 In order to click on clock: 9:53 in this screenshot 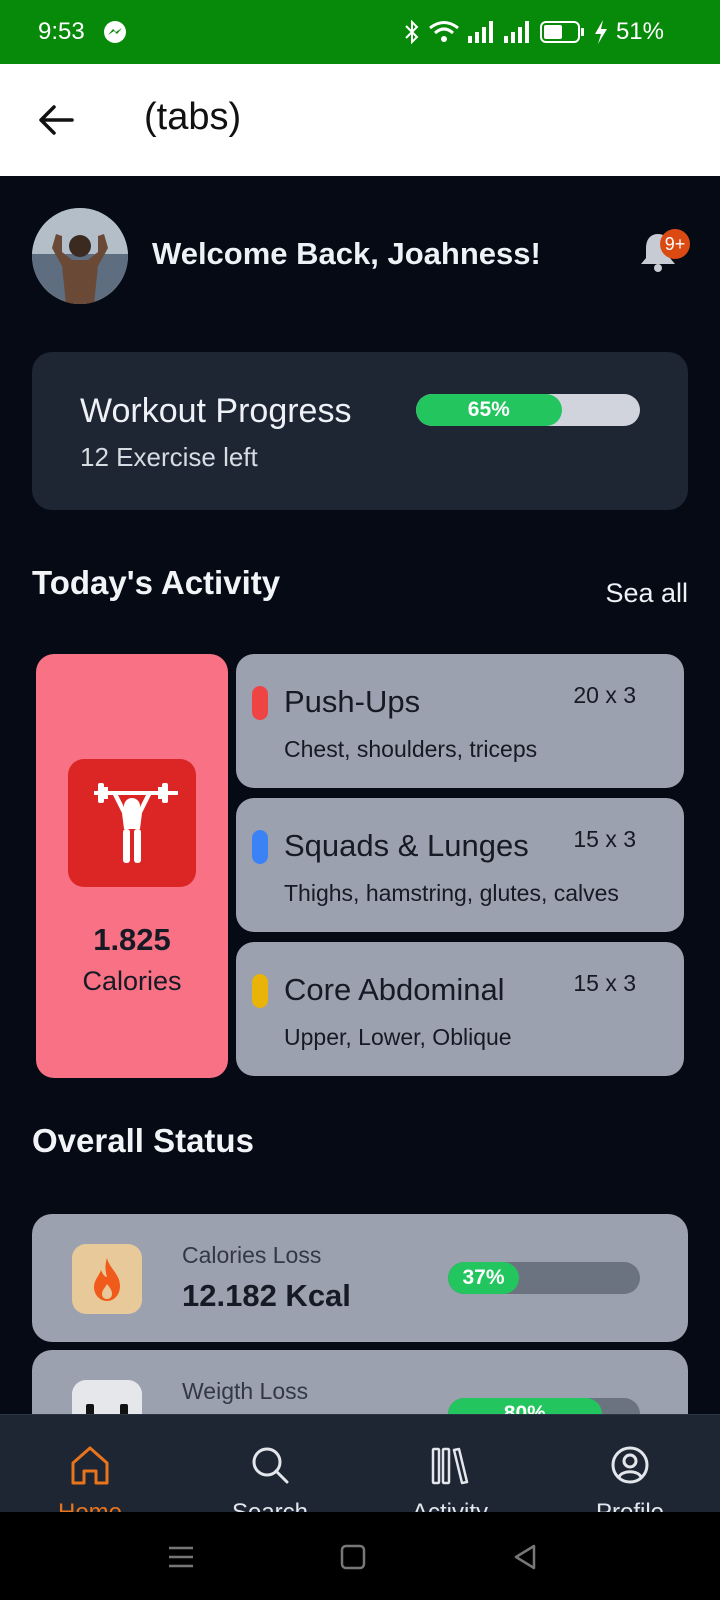, I will do `click(61, 31)`.